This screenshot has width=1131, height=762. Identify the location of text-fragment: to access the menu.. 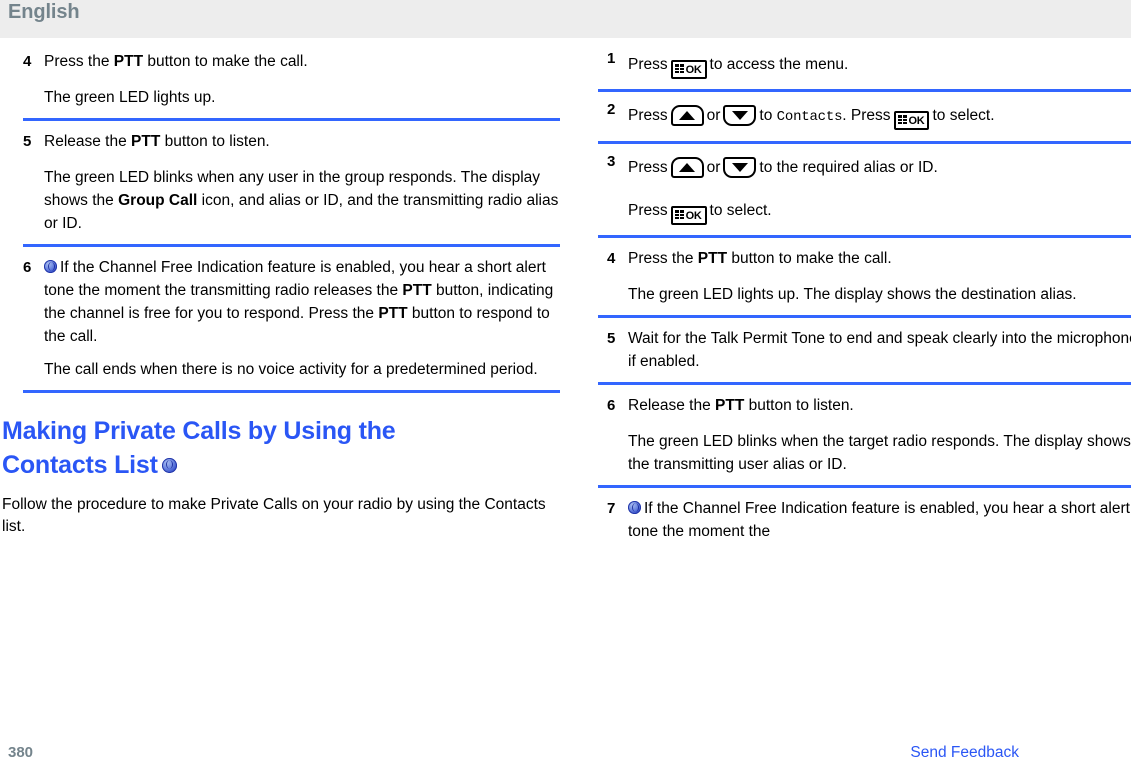
(779, 64).